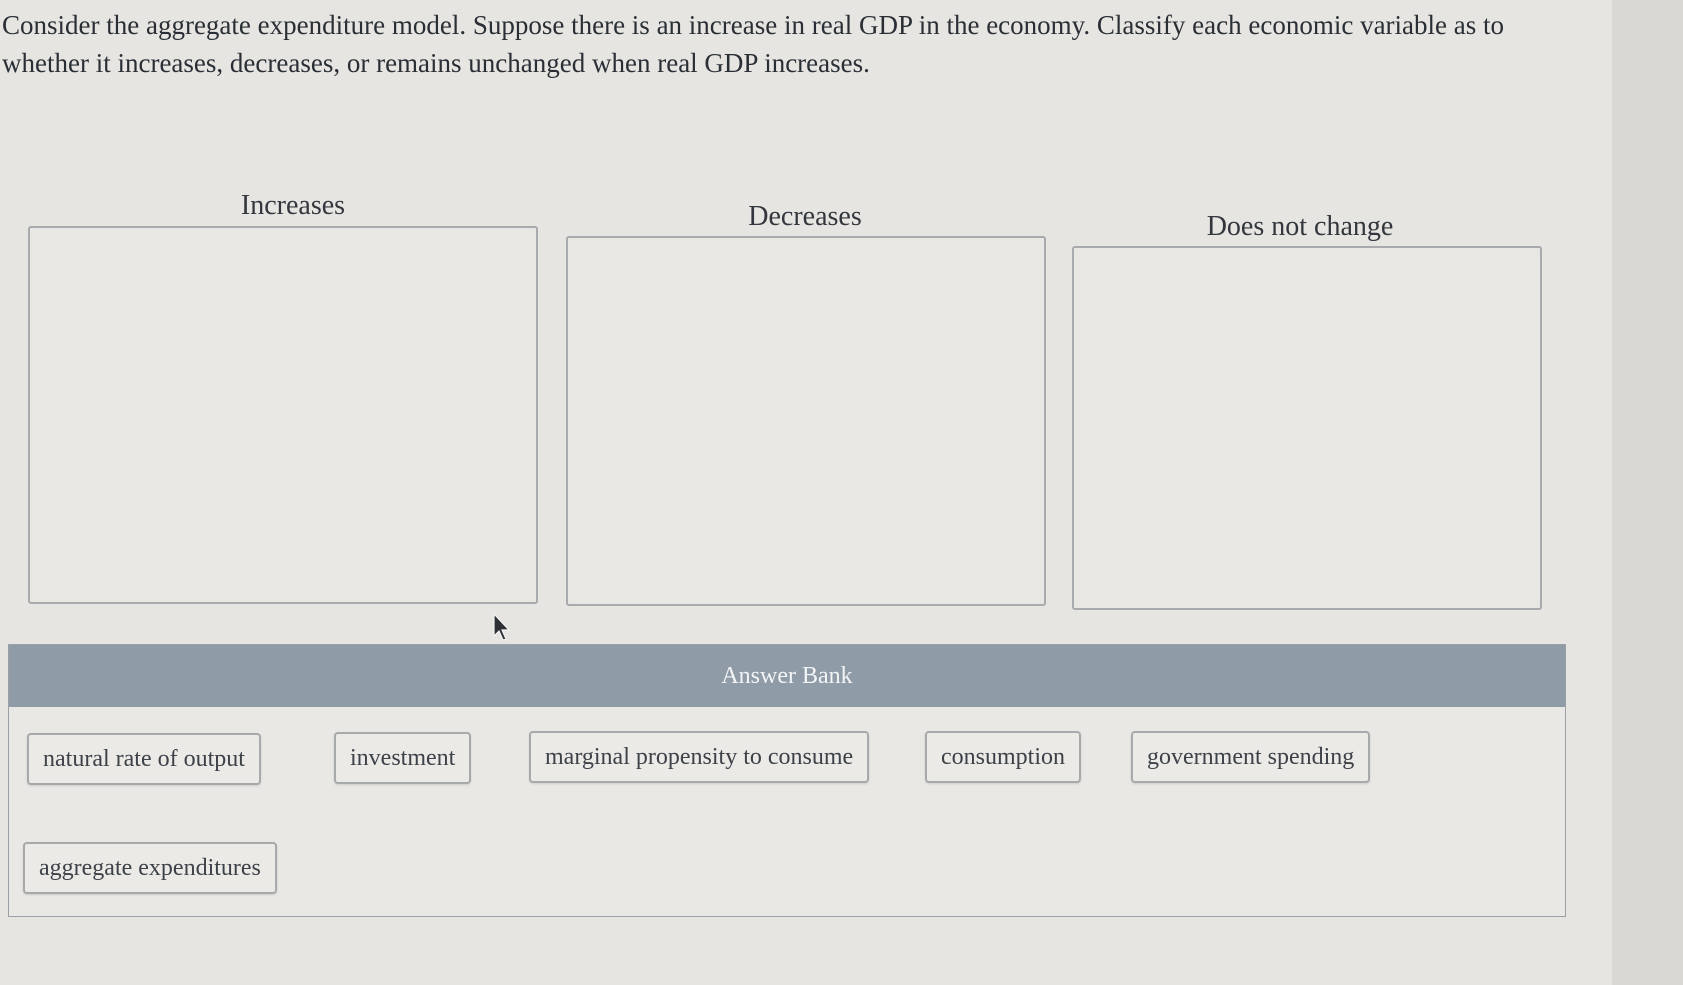 The image size is (1683, 985). What do you see at coordinates (699, 757) in the screenshot?
I see `answer-chip-marginal-propensity-to-consume: marginal propensity to consume` at bounding box center [699, 757].